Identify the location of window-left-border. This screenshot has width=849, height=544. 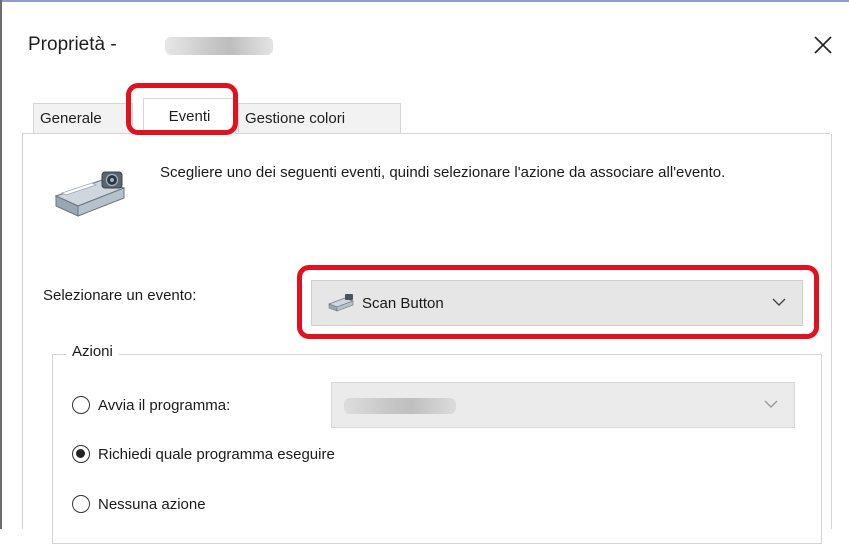
(1, 264).